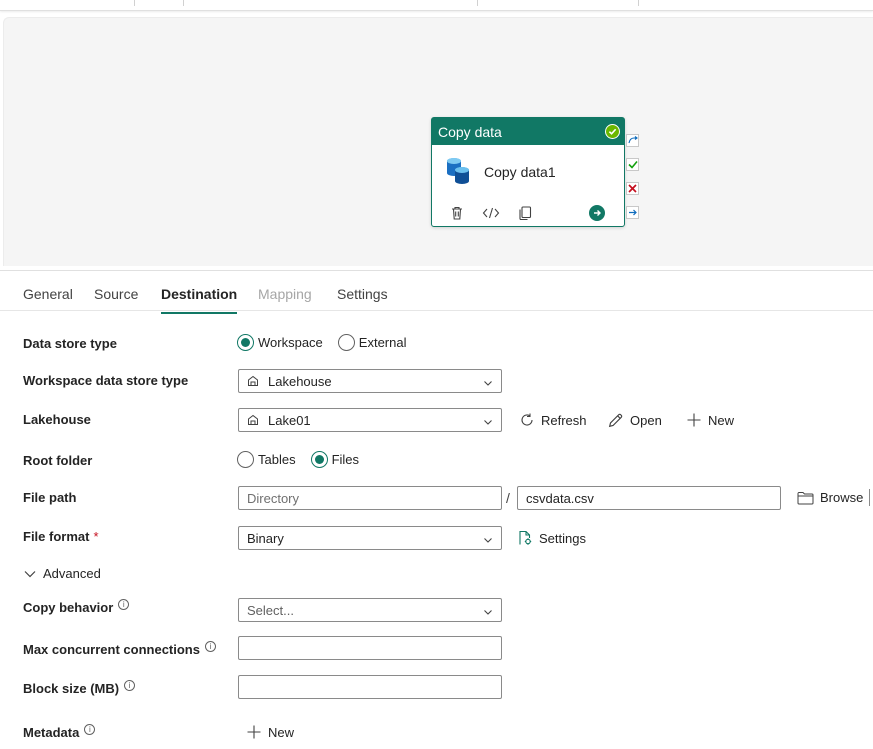 The image size is (873, 749). I want to click on fail-port-icon, so click(632, 188).